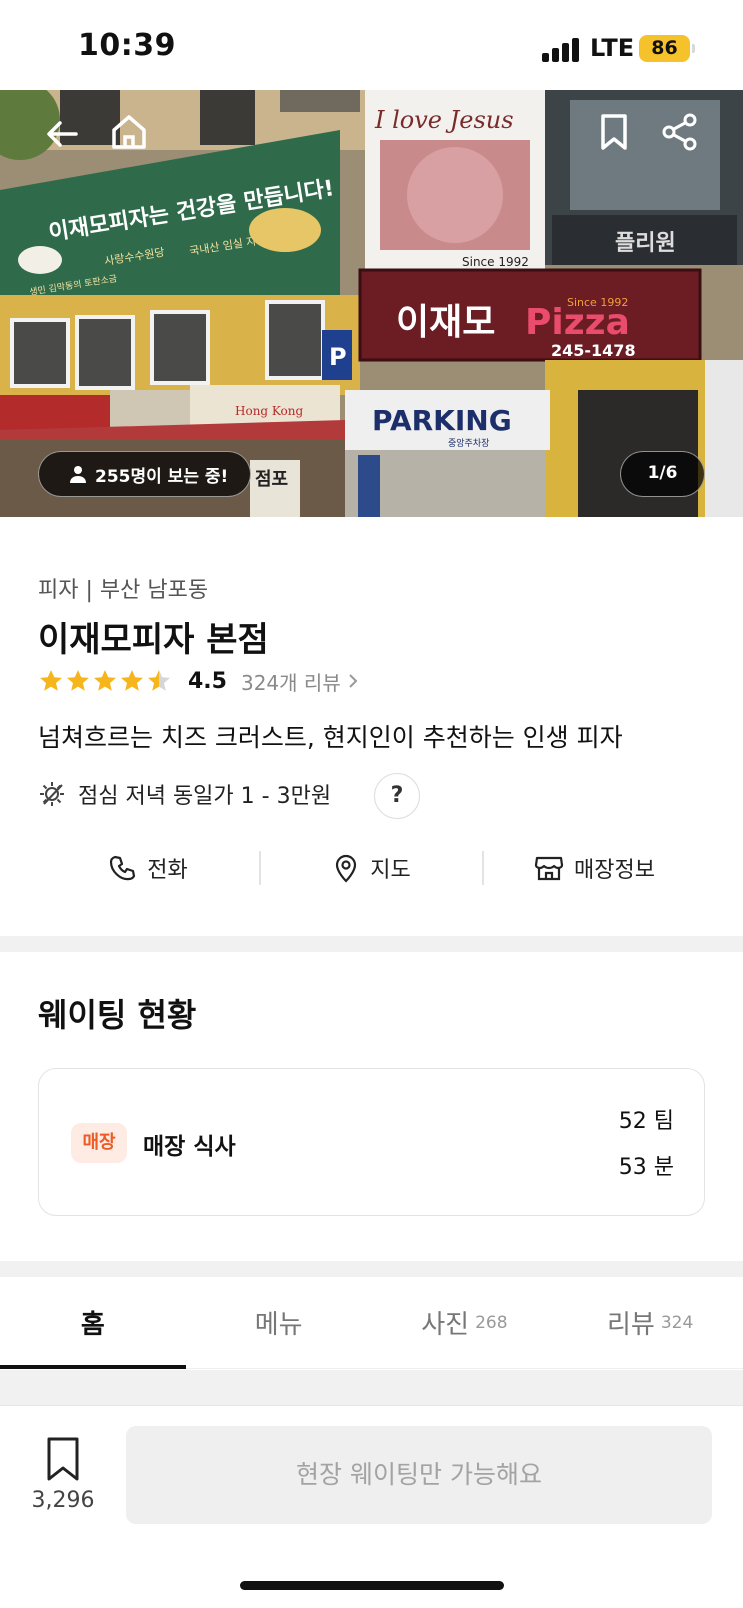 This screenshot has width=743, height=1608. What do you see at coordinates (278, 1325) in the screenshot?
I see `tab-menu-label: 메뉴` at bounding box center [278, 1325].